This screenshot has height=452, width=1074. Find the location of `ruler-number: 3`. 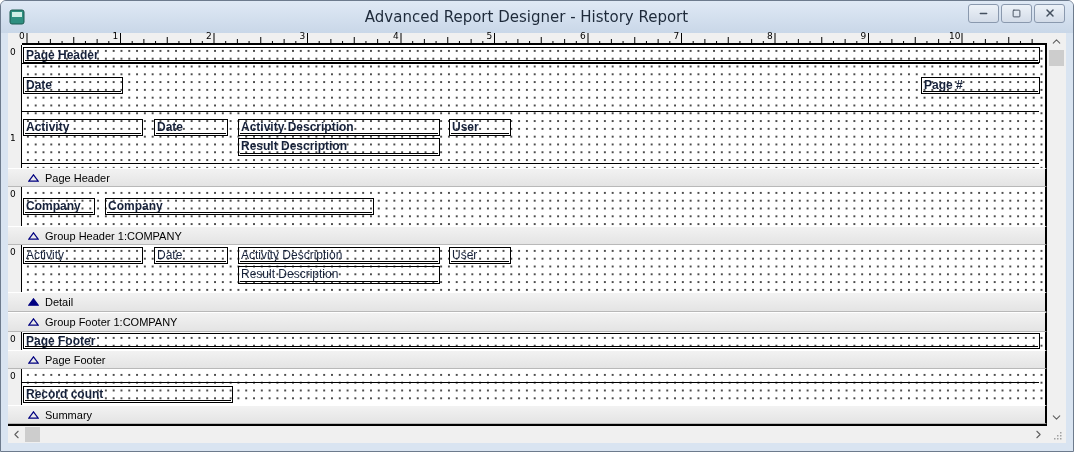

ruler-number: 3 is located at coordinates (302, 36).